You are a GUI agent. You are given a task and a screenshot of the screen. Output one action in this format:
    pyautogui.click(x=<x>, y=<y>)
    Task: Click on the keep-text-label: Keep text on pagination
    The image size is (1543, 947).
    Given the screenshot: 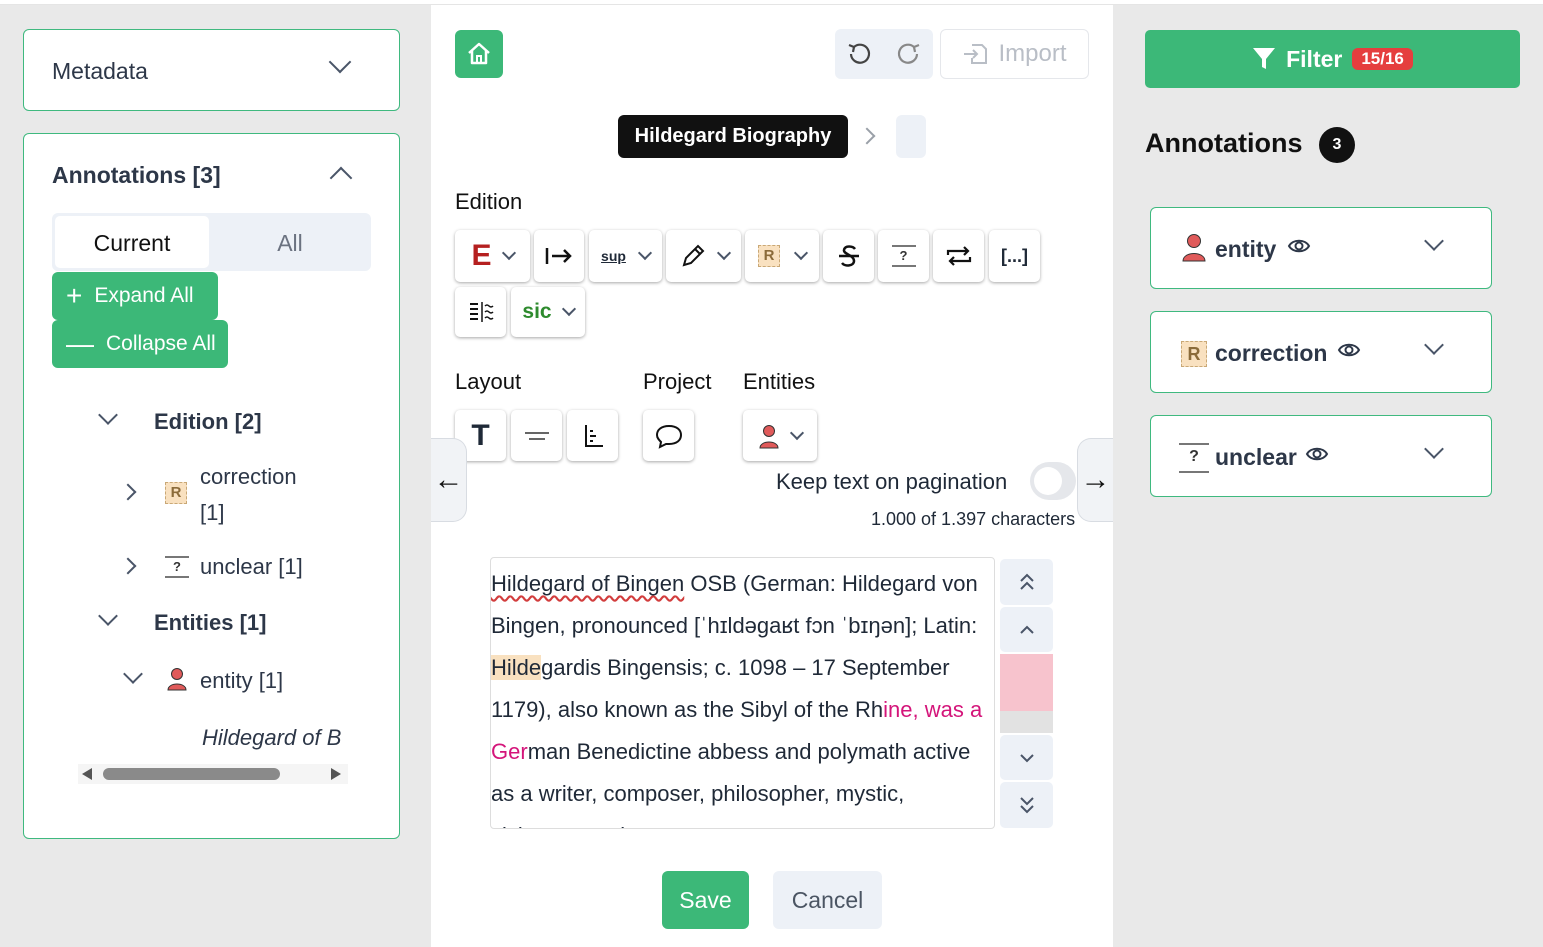 What is the action you would take?
    pyautogui.click(x=892, y=481)
    